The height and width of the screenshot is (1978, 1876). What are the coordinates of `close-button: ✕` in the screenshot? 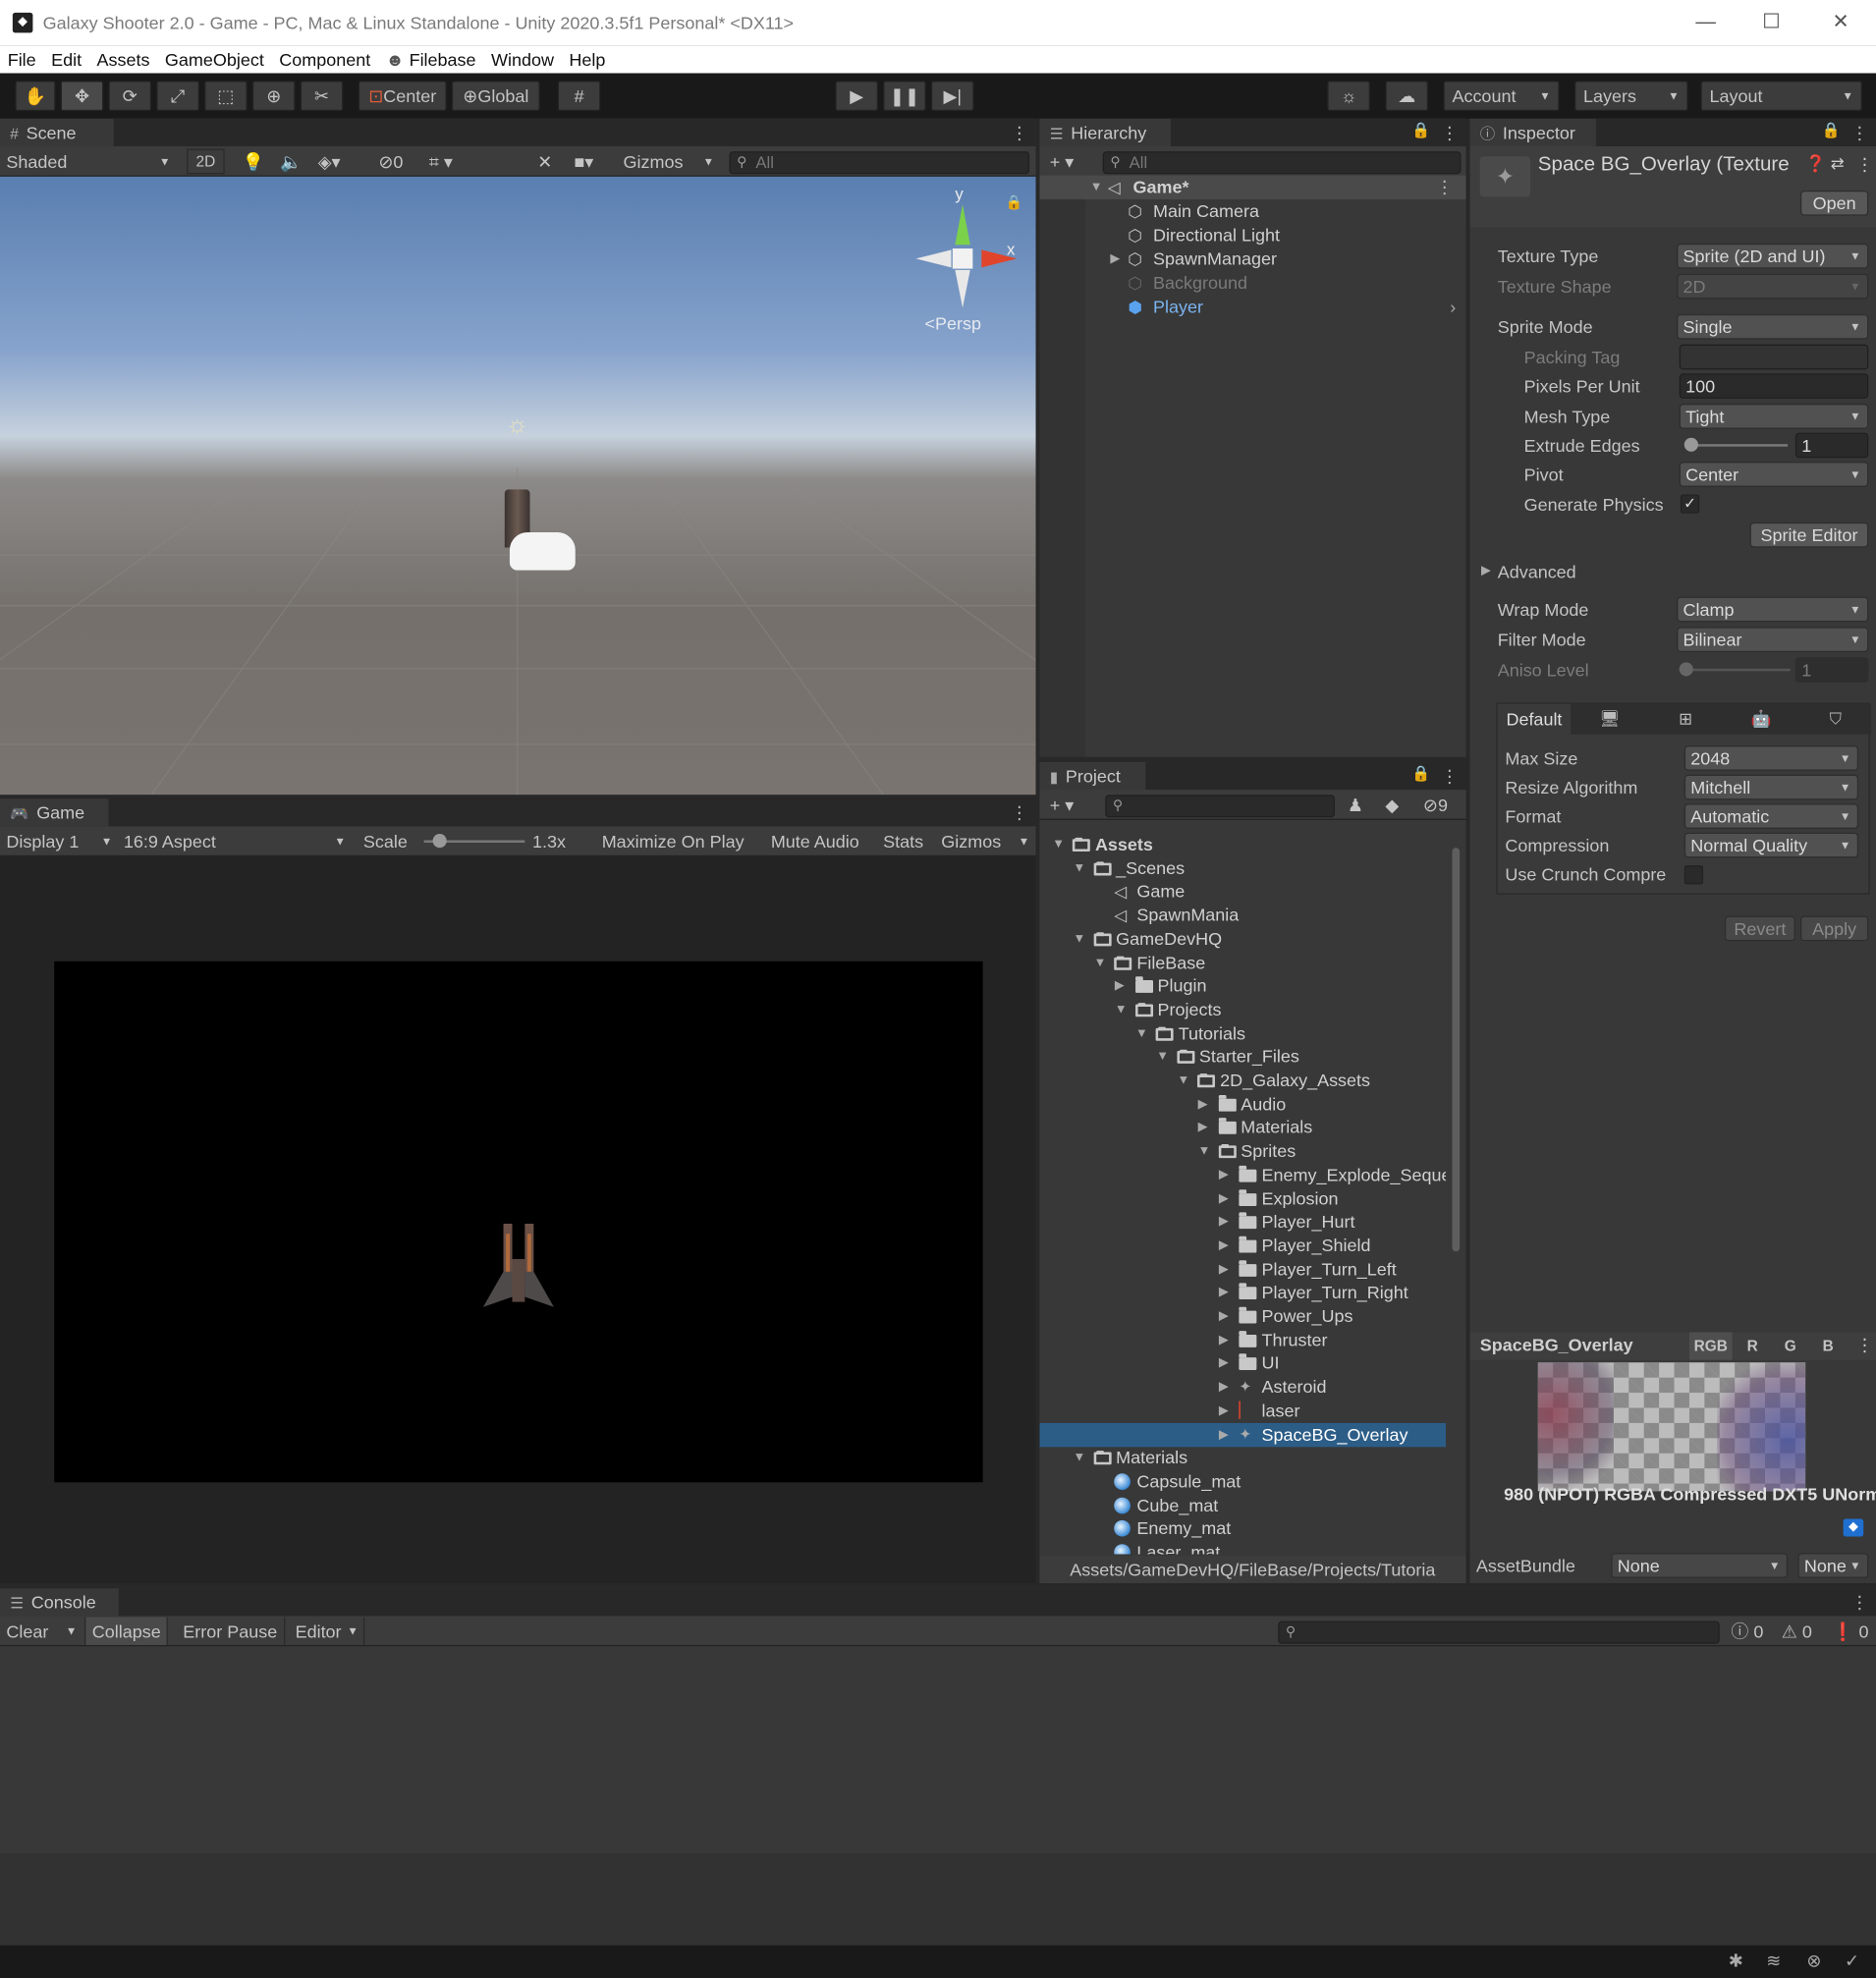 It's located at (1841, 22).